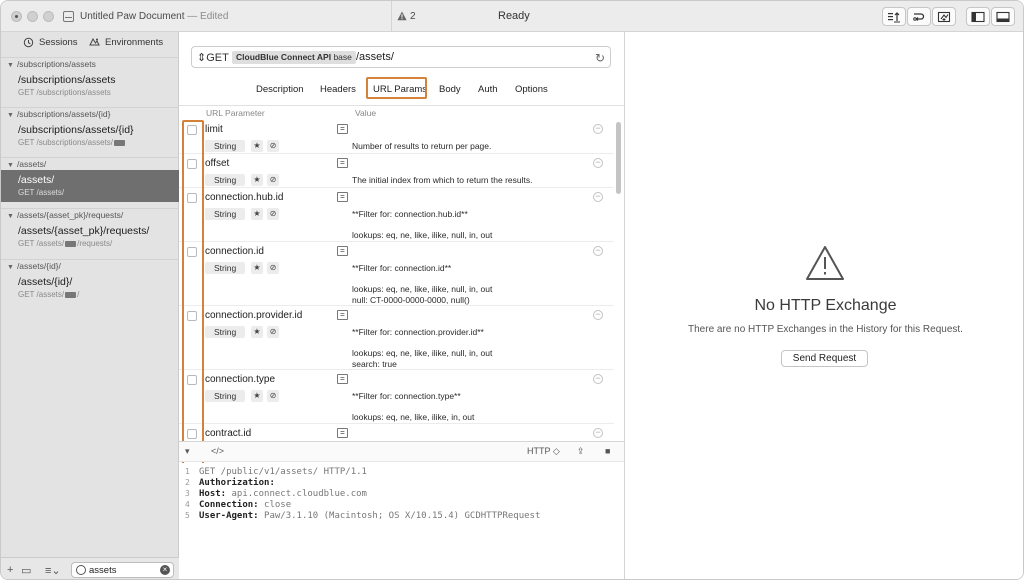  Describe the element at coordinates (90, 113) in the screenshot. I see `group-subscriptions-assets-id: ▼/subscriptions/assets/{id}` at that location.